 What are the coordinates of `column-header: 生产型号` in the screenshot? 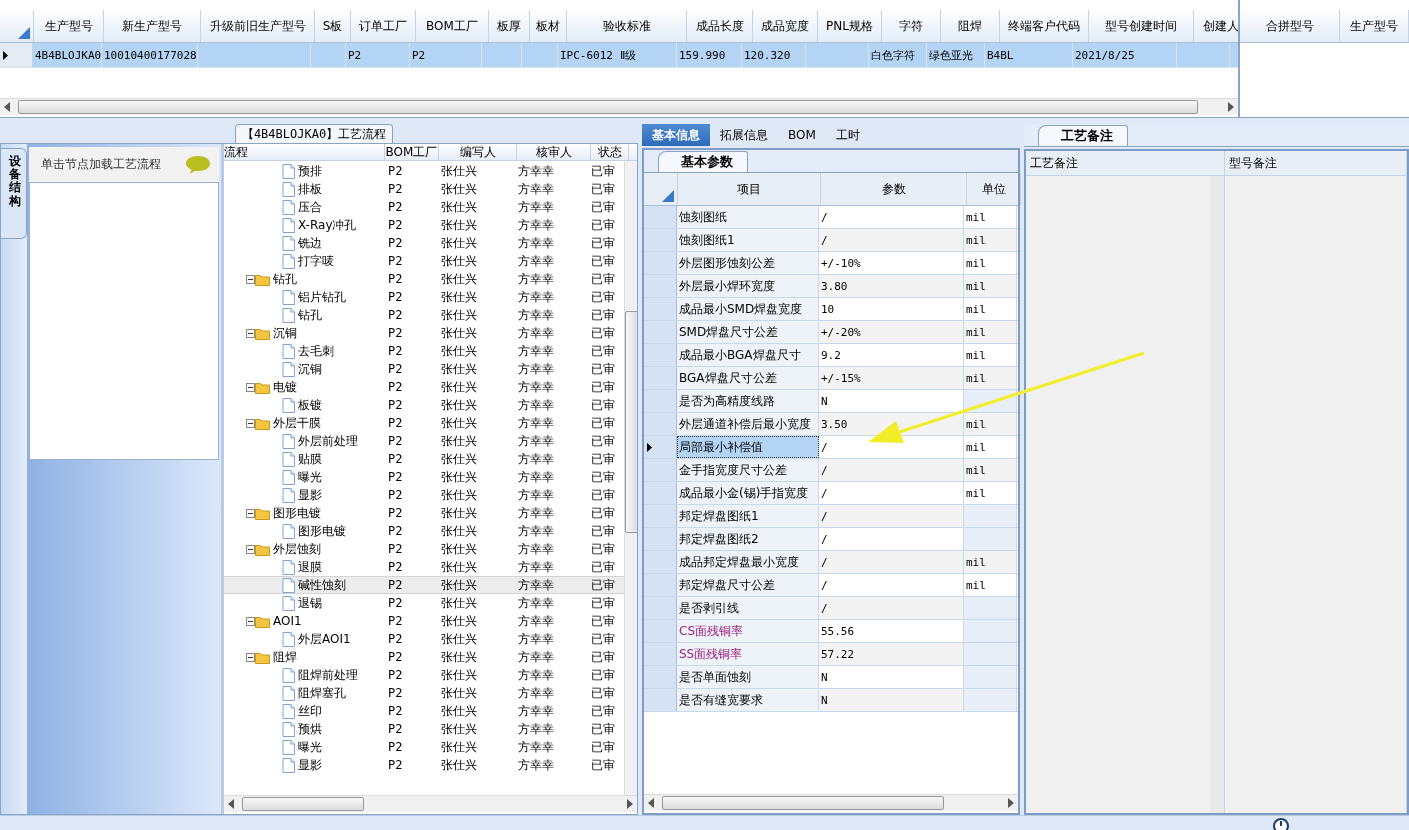 It's located at (1374, 26).